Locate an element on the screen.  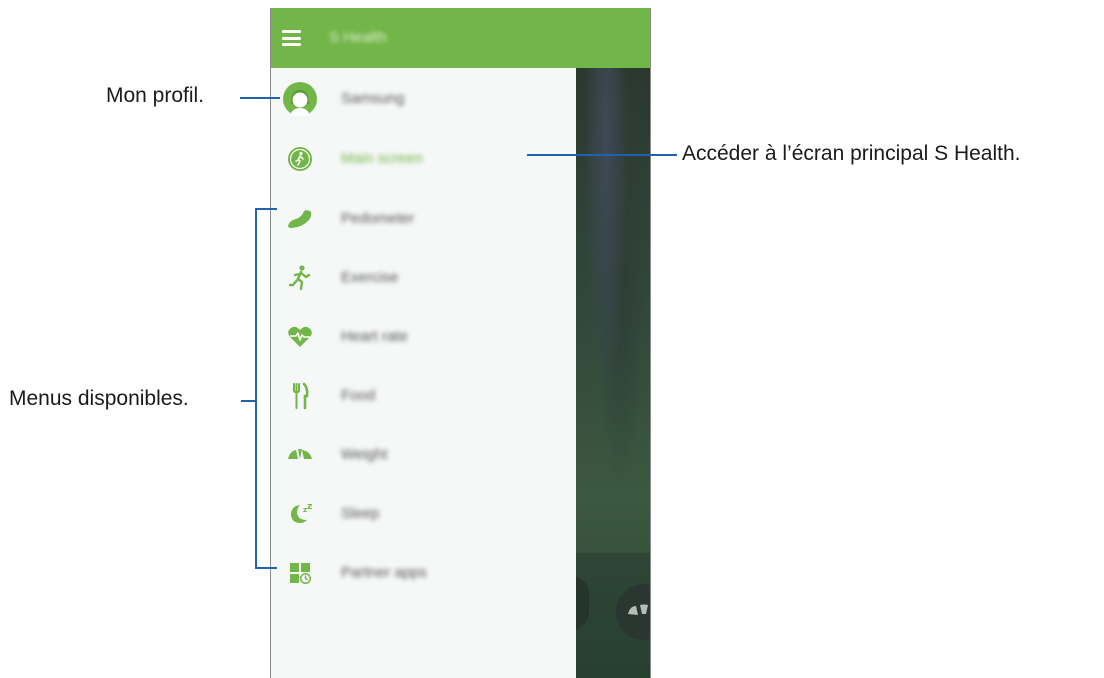
partner-apps-icon is located at coordinates (300, 573).